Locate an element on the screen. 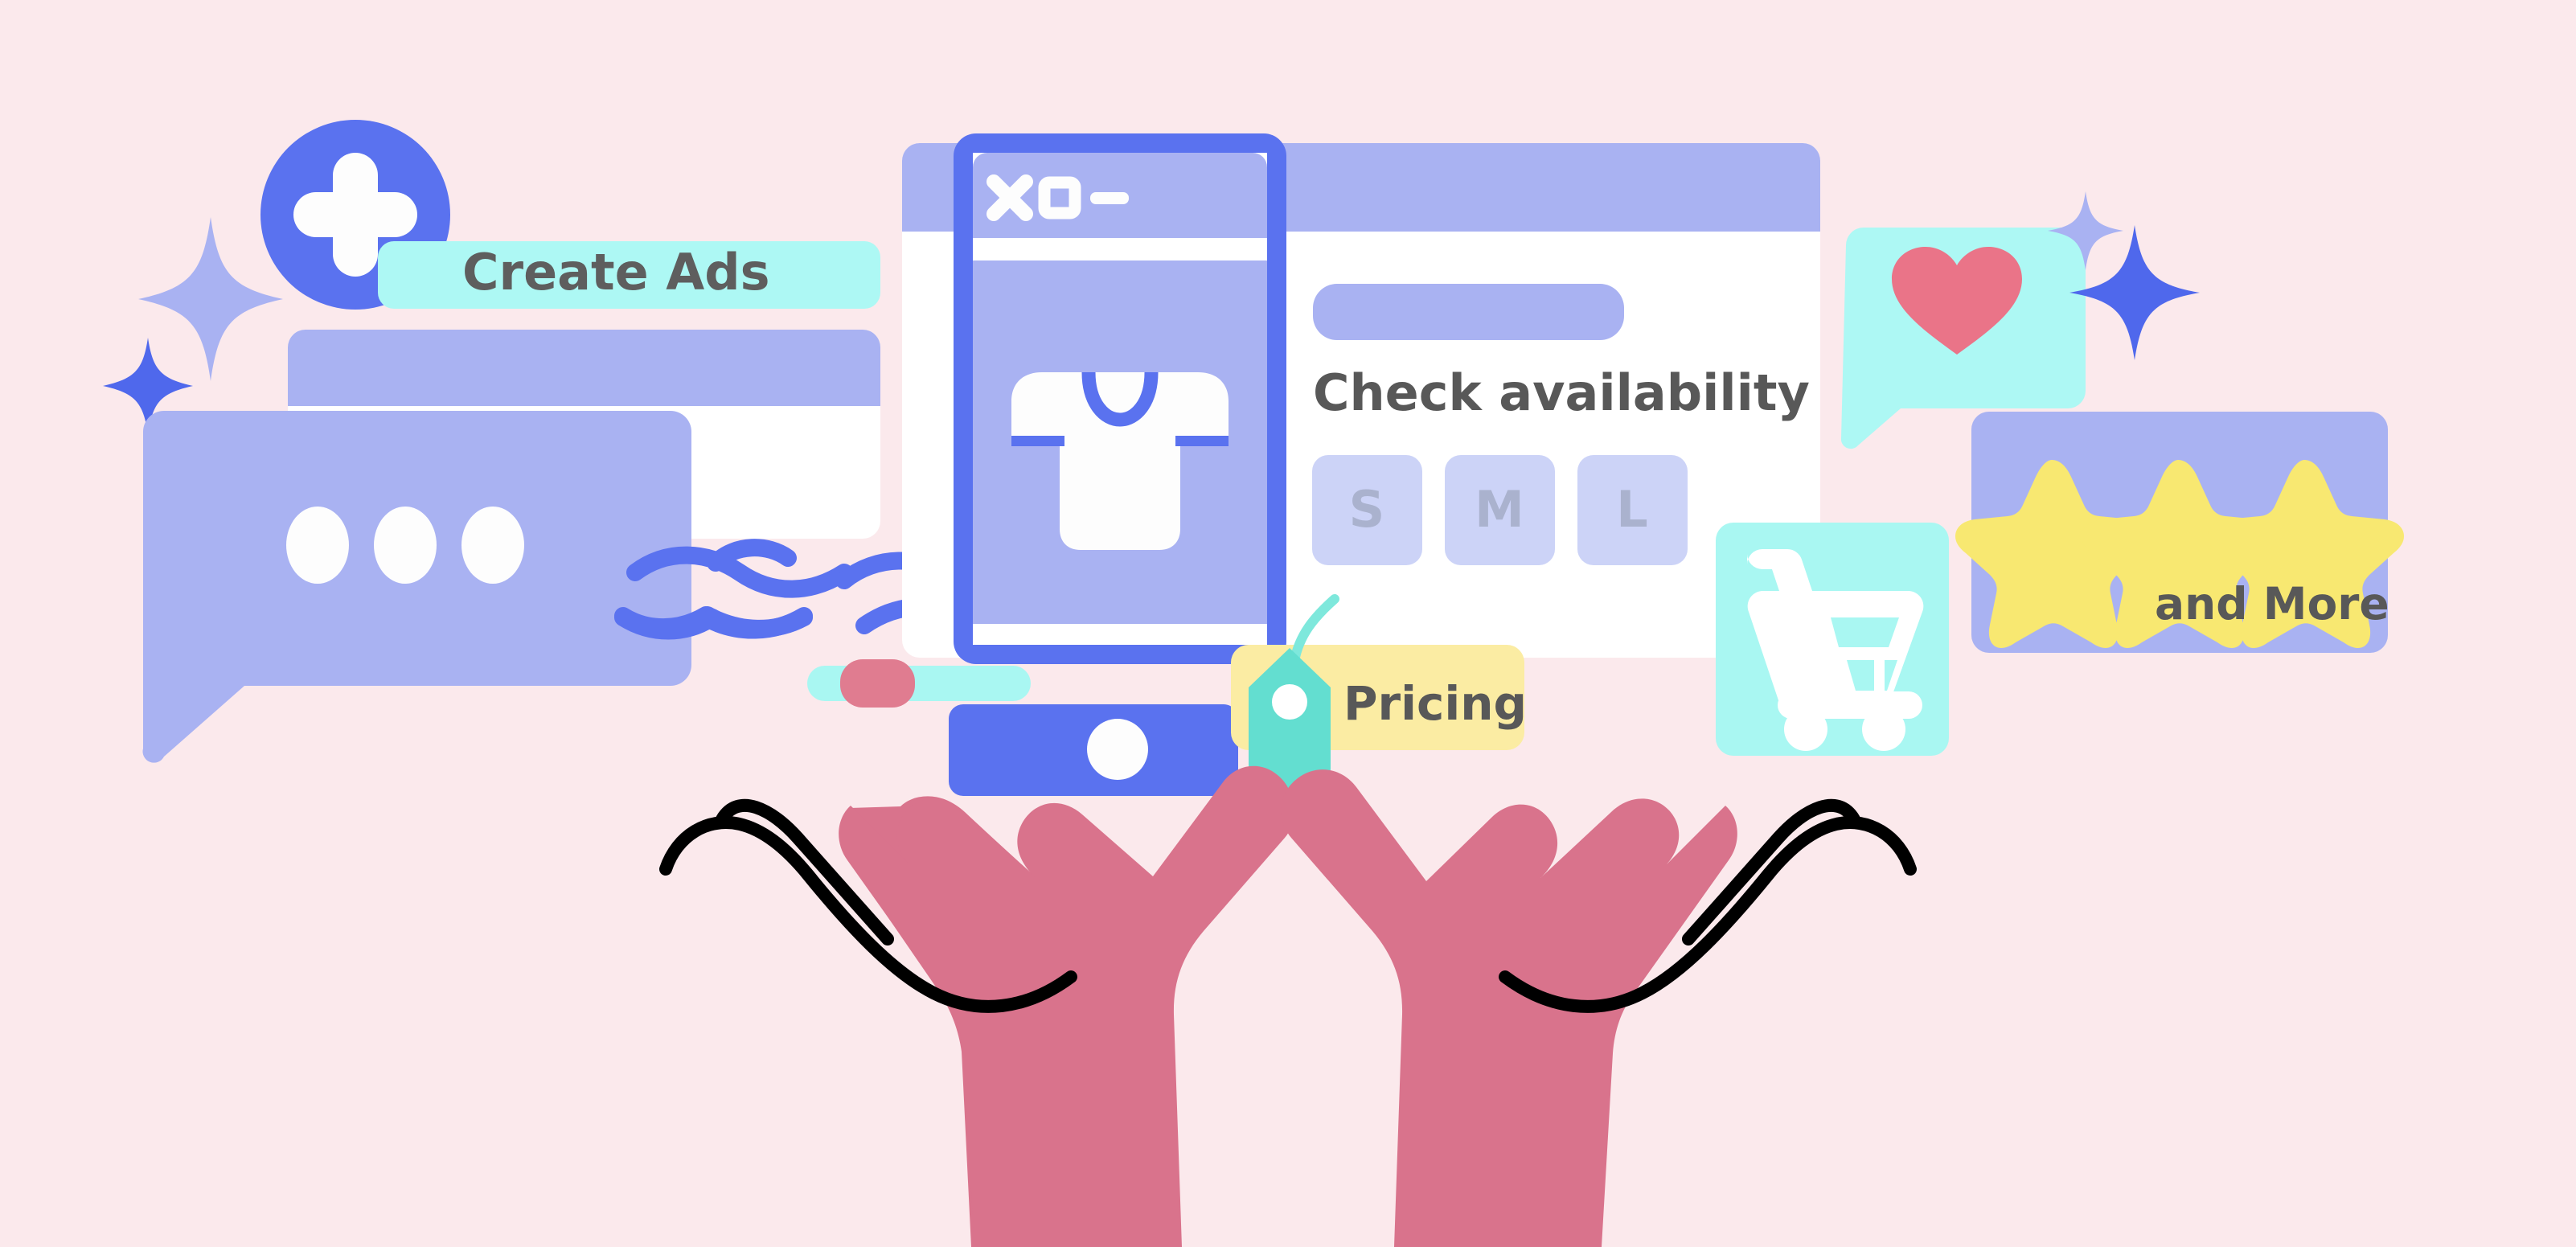 The height and width of the screenshot is (1247, 2576). left-card-header is located at coordinates (584, 368).